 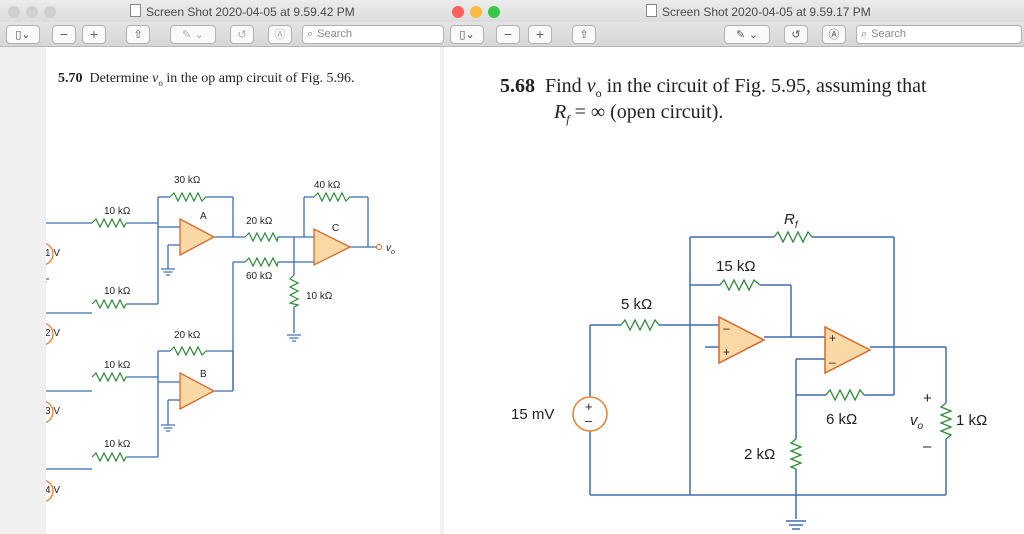 What do you see at coordinates (53, 333) in the screenshot?
I see `source-label-2: 2 V` at bounding box center [53, 333].